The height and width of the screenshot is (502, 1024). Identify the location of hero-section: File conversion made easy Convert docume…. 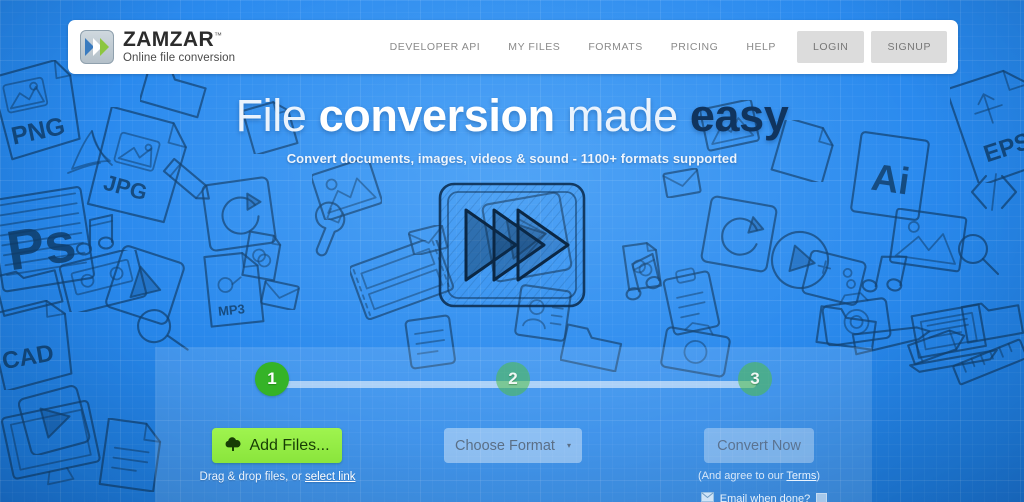
(512, 129).